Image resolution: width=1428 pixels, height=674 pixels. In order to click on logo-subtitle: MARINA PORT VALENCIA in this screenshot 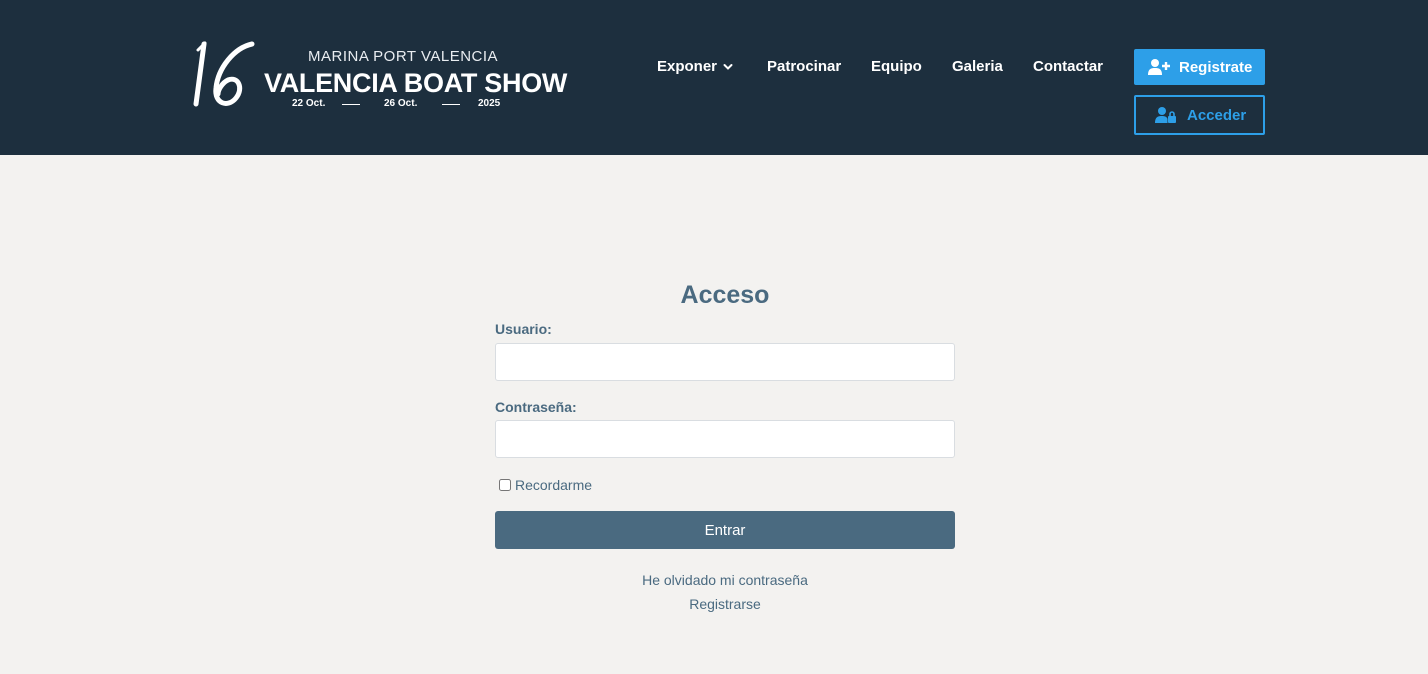, I will do `click(403, 56)`.